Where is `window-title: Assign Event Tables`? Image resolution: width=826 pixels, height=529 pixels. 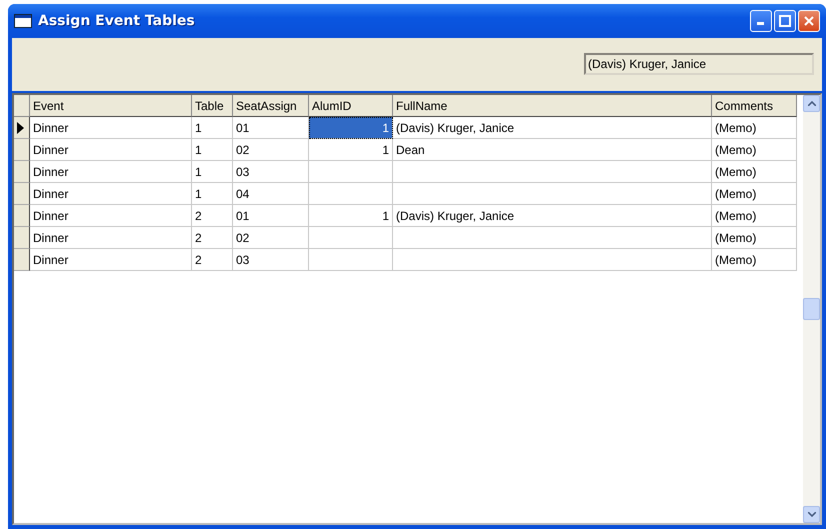
window-title: Assign Event Tables is located at coordinates (117, 21).